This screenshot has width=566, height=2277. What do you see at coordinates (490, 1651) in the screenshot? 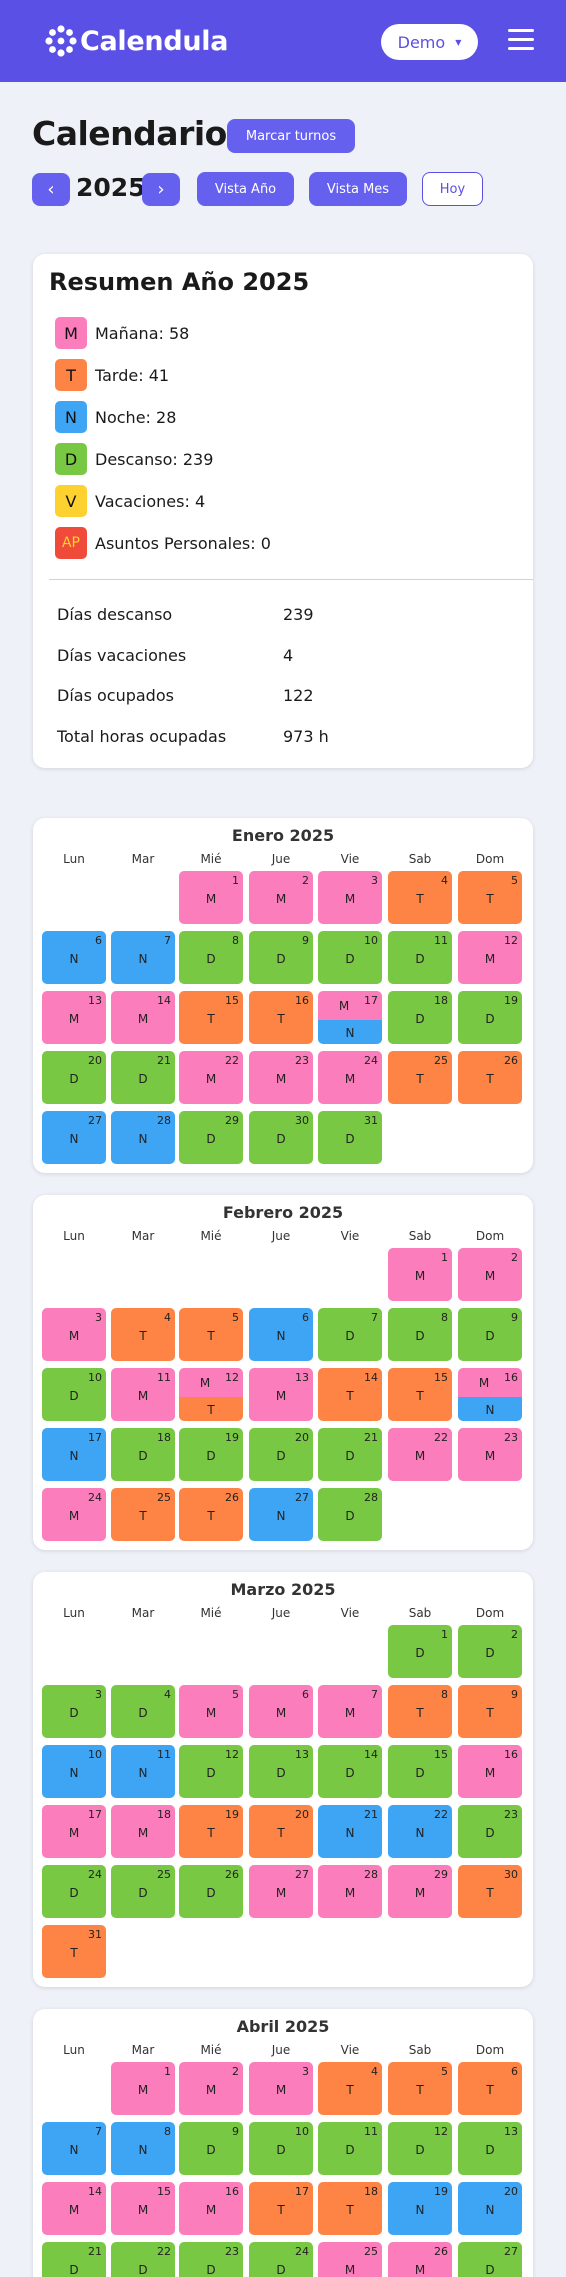
I see `day-cell: D2` at bounding box center [490, 1651].